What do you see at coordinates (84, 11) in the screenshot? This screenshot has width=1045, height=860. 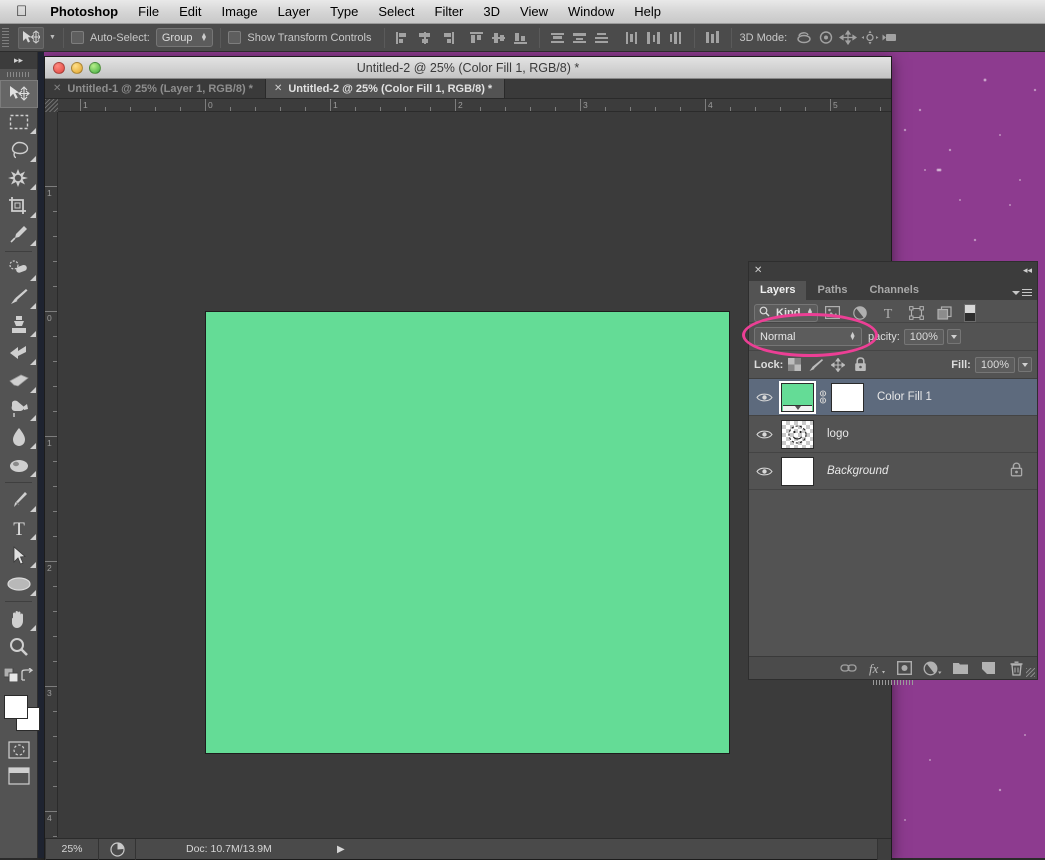 I see `menu-item-photoshop: Photoshop` at bounding box center [84, 11].